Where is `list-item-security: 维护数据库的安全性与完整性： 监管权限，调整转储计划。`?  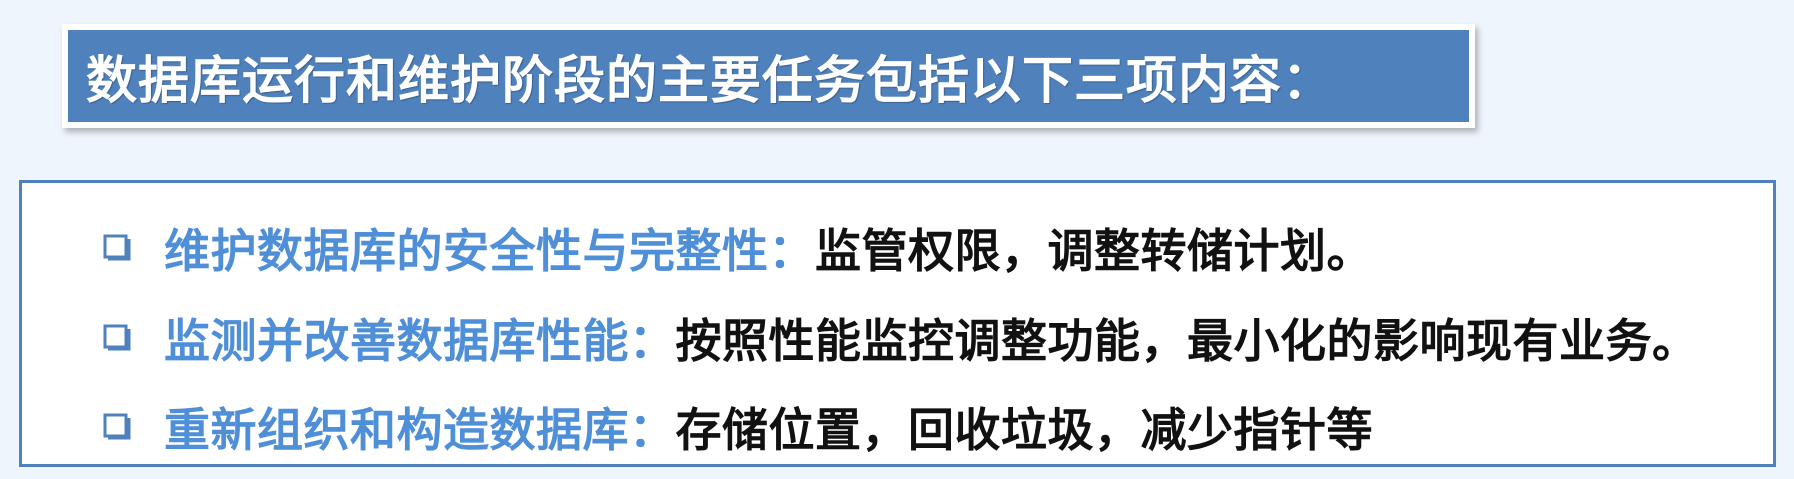
list-item-security: 维护数据库的安全性与完整性： 监管权限，调整转储计划。 is located at coordinates (737, 248).